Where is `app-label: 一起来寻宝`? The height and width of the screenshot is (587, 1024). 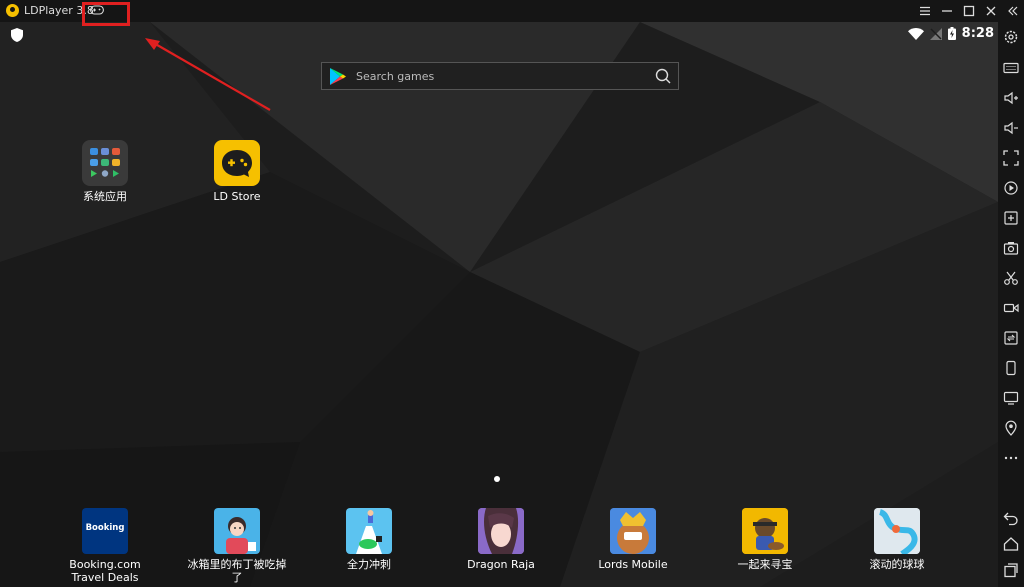 app-label: 一起来寻宝 is located at coordinates (765, 564).